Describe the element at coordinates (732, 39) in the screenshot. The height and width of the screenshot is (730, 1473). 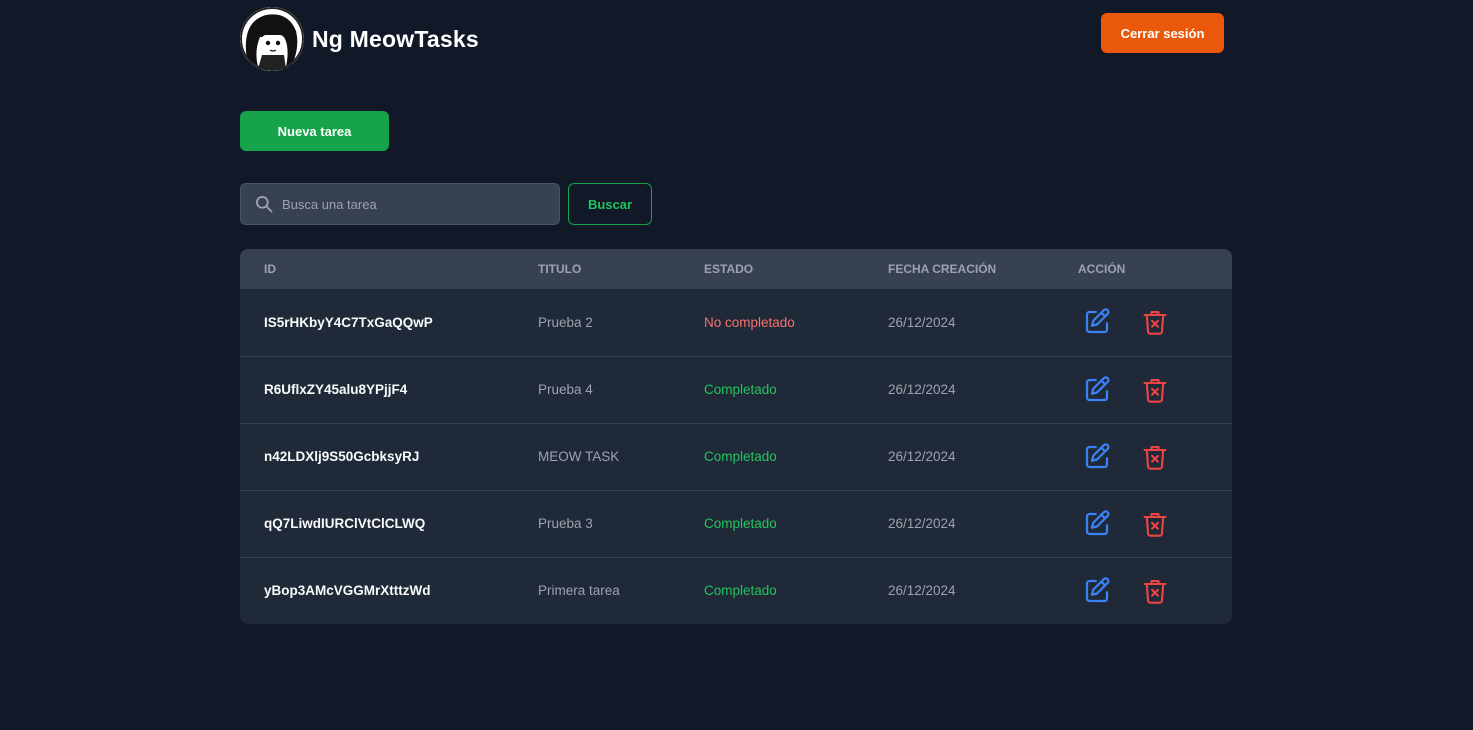
I see `top-header: Ng MeowTasks Cerrar sesión` at that location.